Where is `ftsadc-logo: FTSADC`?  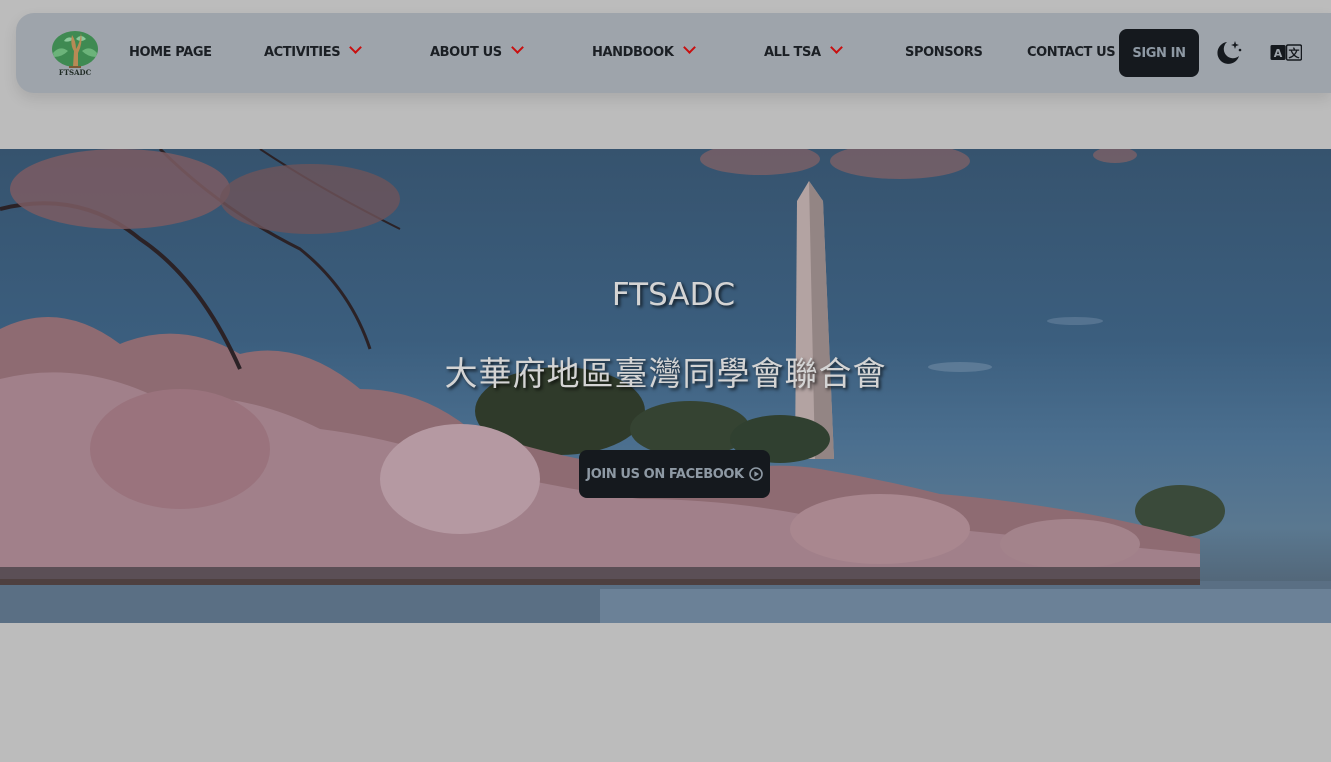 ftsadc-logo: FTSADC is located at coordinates (75, 53).